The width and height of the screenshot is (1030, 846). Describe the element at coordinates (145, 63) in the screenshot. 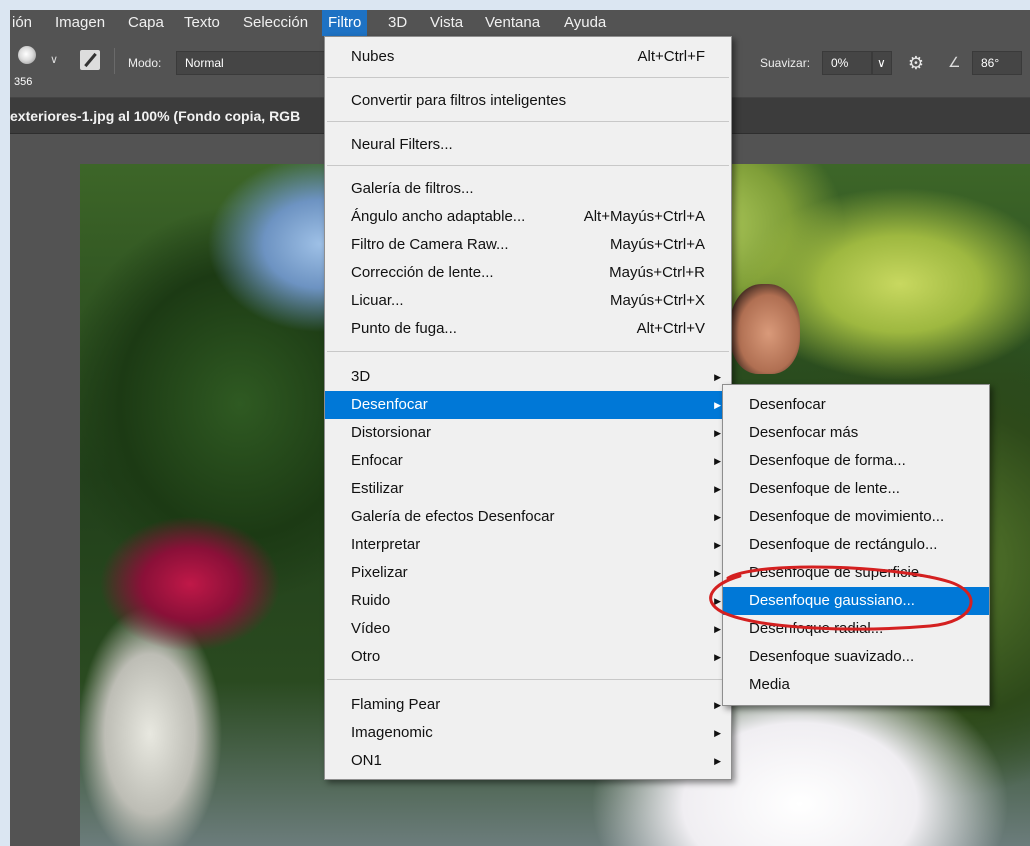

I see `mode-label: Modo:` at that location.